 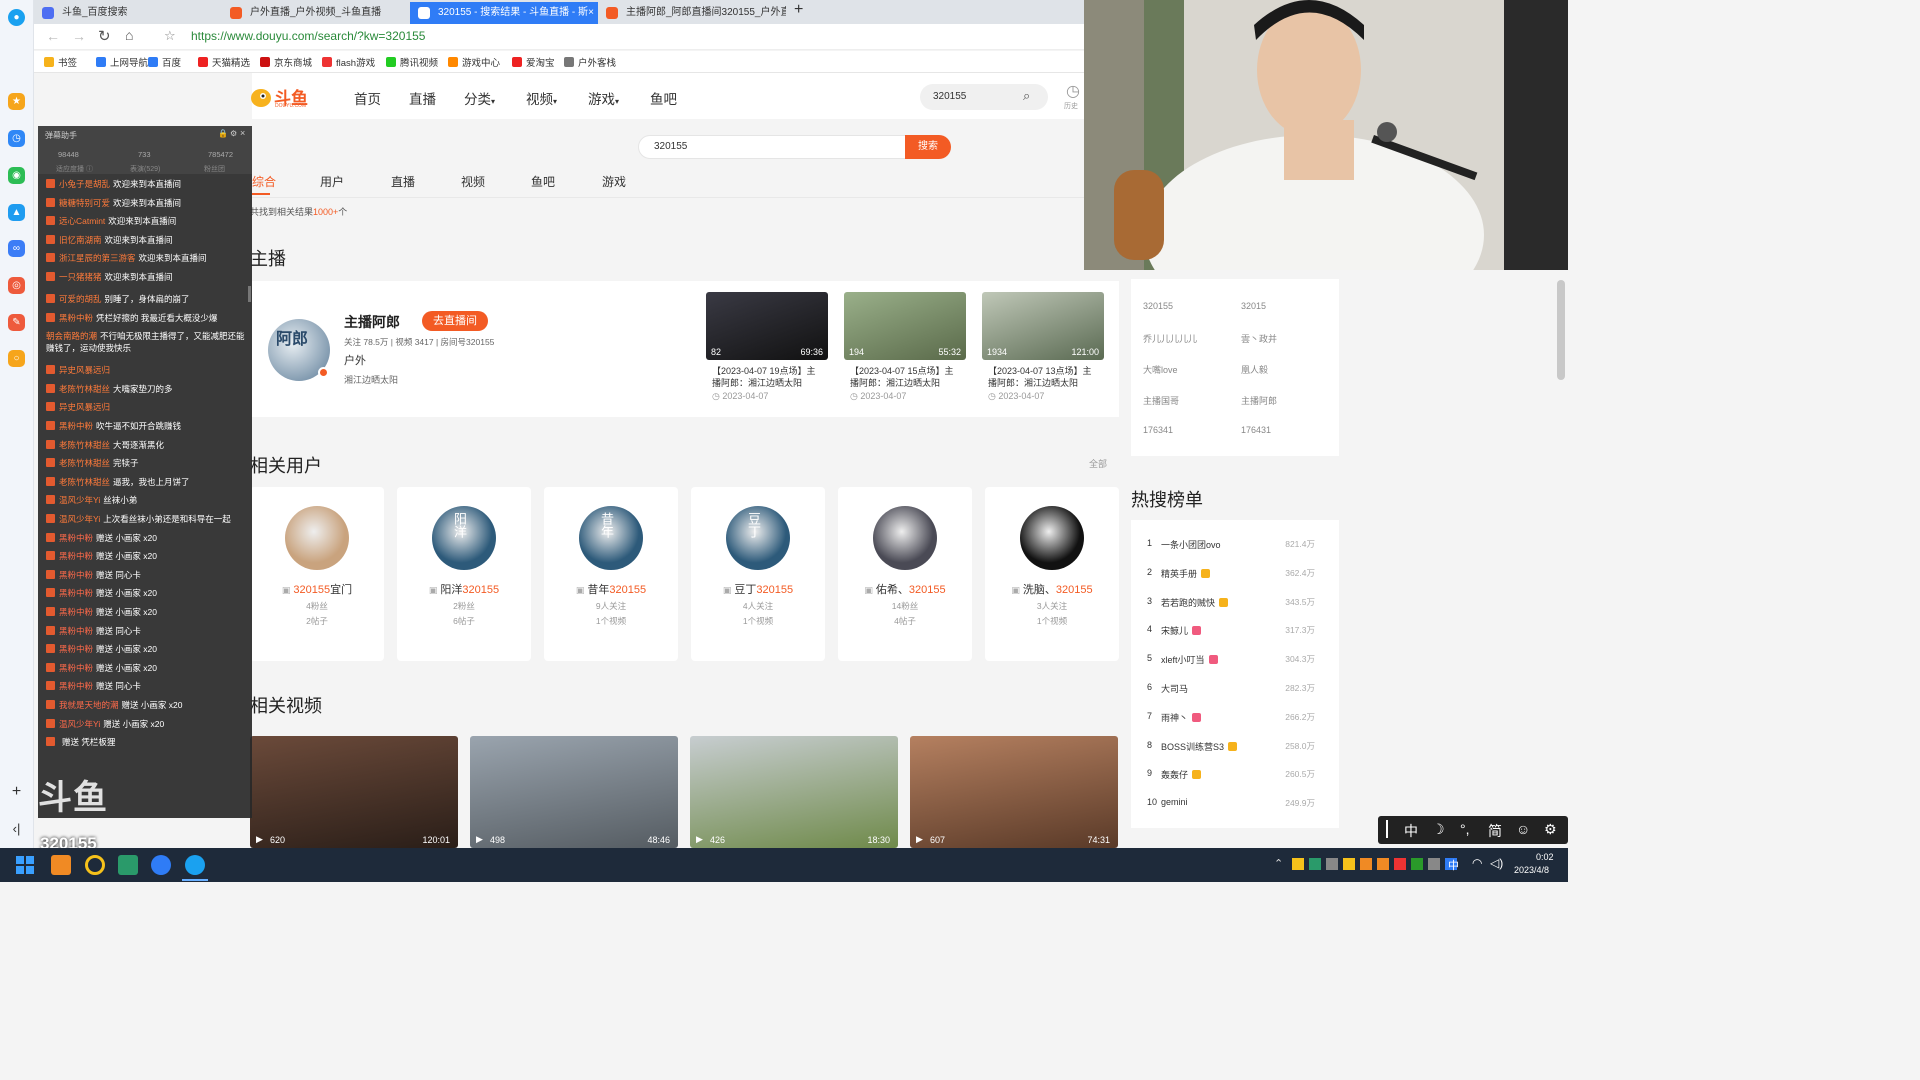 I want to click on video-card: ▶ 498 48:46, so click(x=574, y=792).